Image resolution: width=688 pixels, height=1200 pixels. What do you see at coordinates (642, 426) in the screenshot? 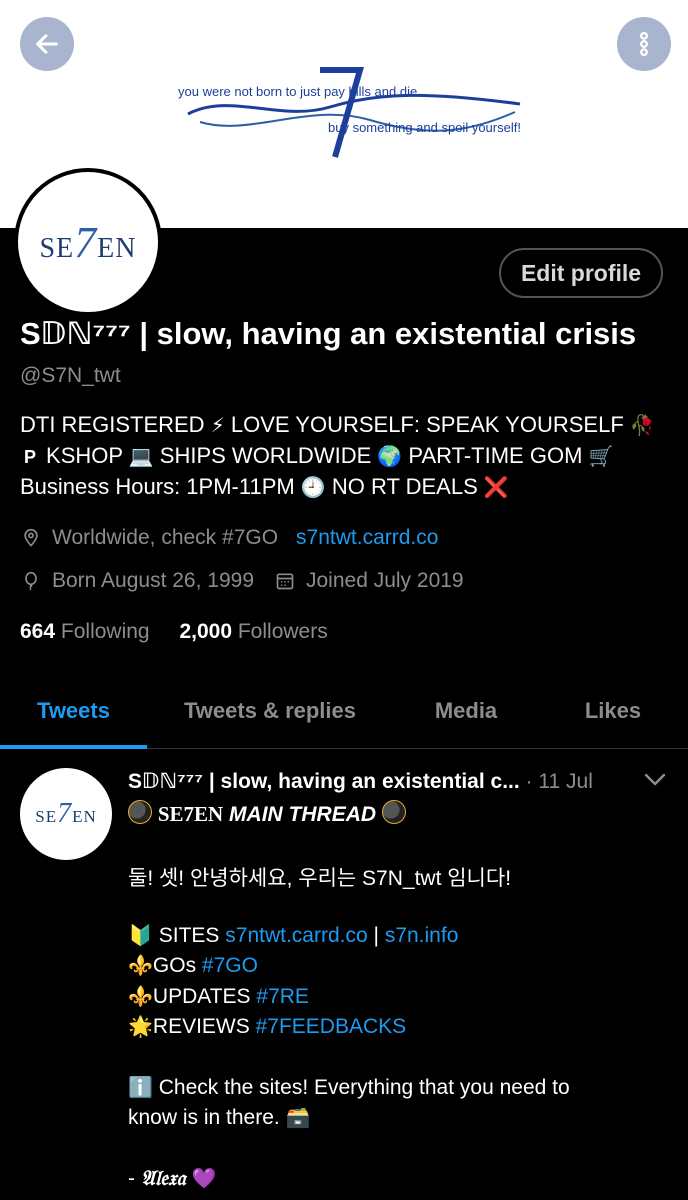
I see `wilted-rose-icon: 🥀` at bounding box center [642, 426].